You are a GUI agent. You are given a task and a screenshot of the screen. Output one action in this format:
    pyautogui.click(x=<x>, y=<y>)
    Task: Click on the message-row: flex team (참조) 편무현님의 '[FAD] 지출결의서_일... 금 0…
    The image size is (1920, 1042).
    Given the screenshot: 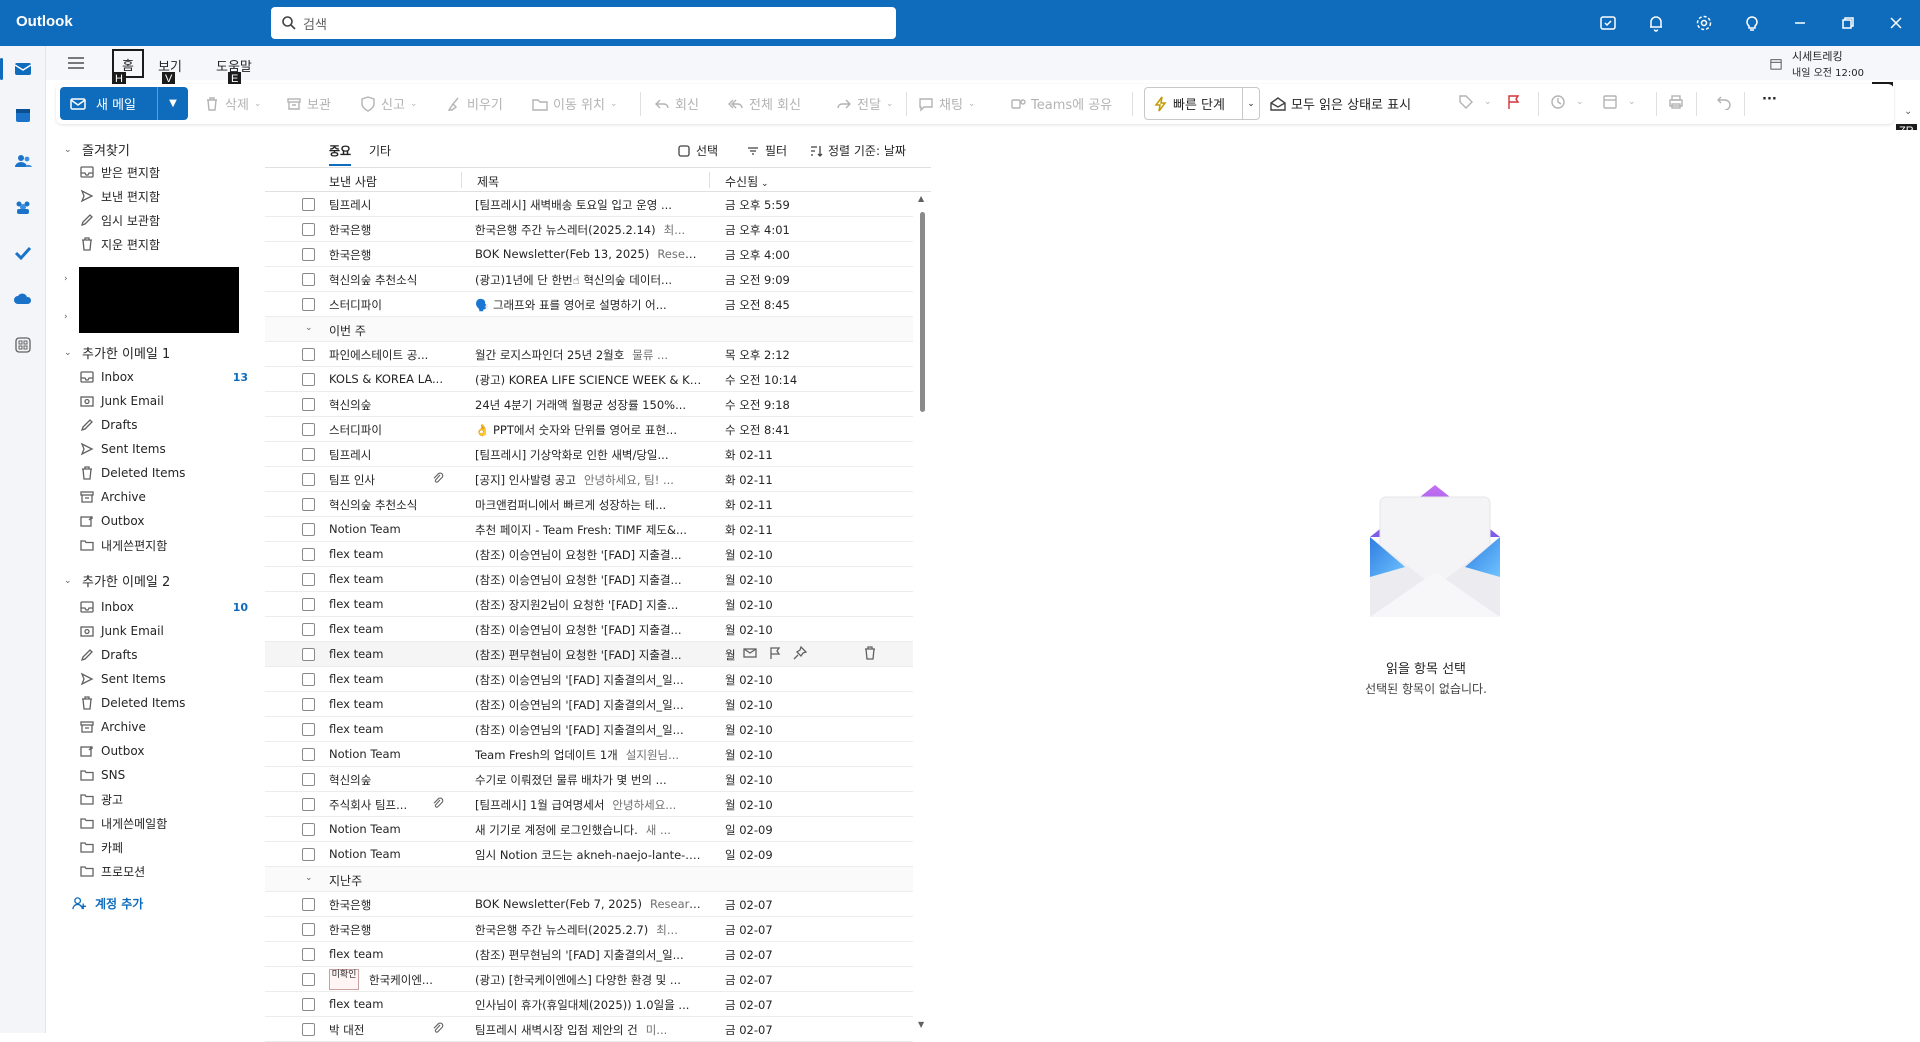 What is the action you would take?
    pyautogui.click(x=589, y=954)
    